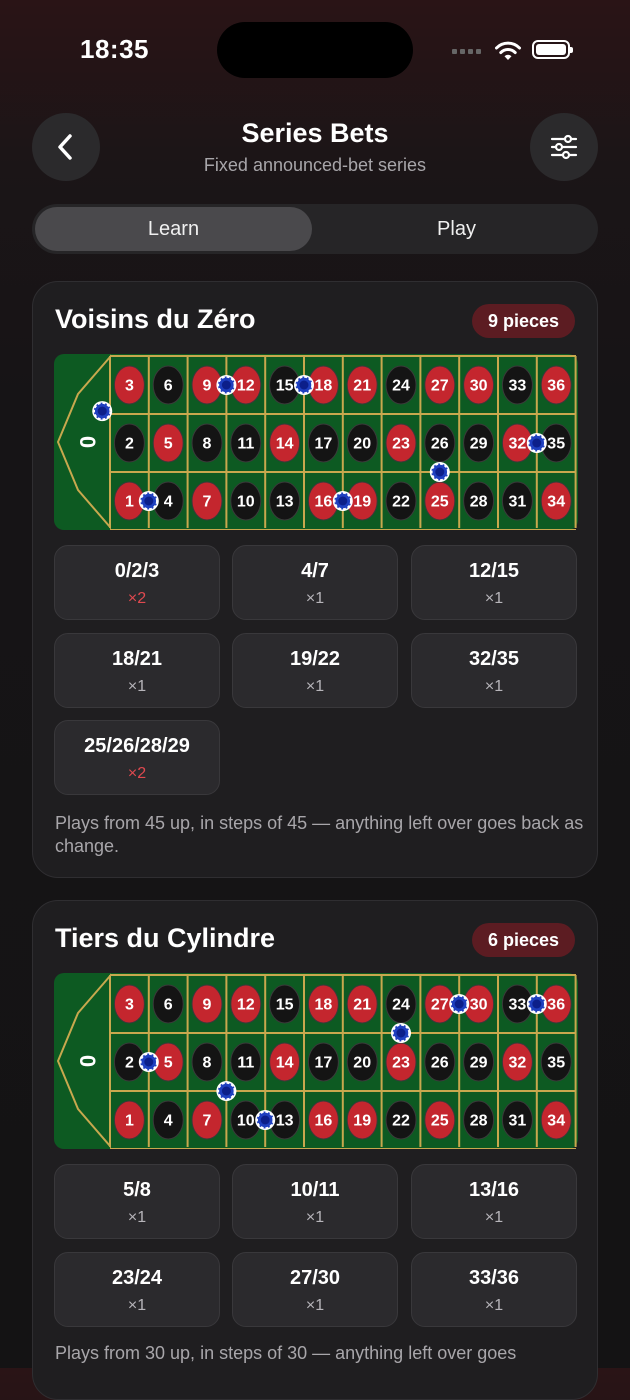 The image size is (630, 1400). Describe the element at coordinates (508, 50) in the screenshot. I see `wifi-icon` at that location.